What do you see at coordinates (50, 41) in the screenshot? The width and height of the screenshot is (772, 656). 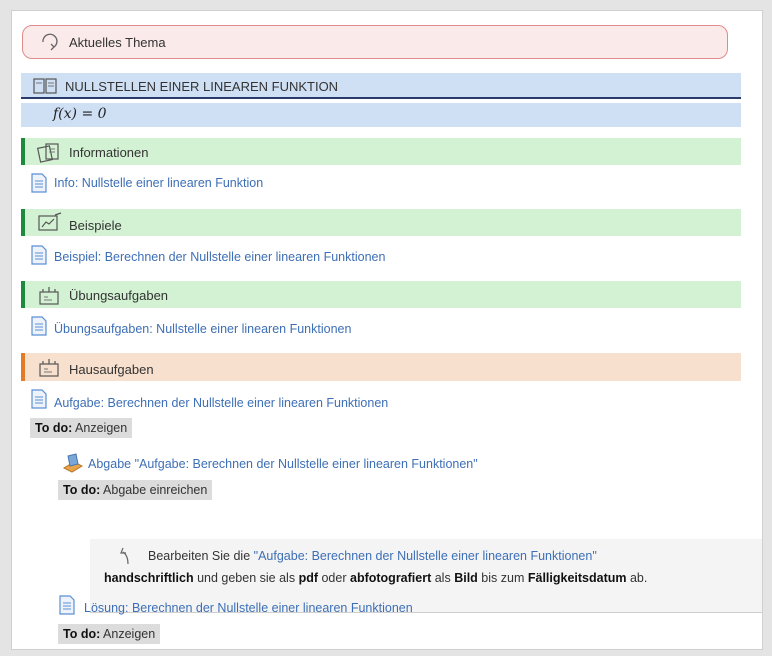 I see `rotate-arrow-icon` at bounding box center [50, 41].